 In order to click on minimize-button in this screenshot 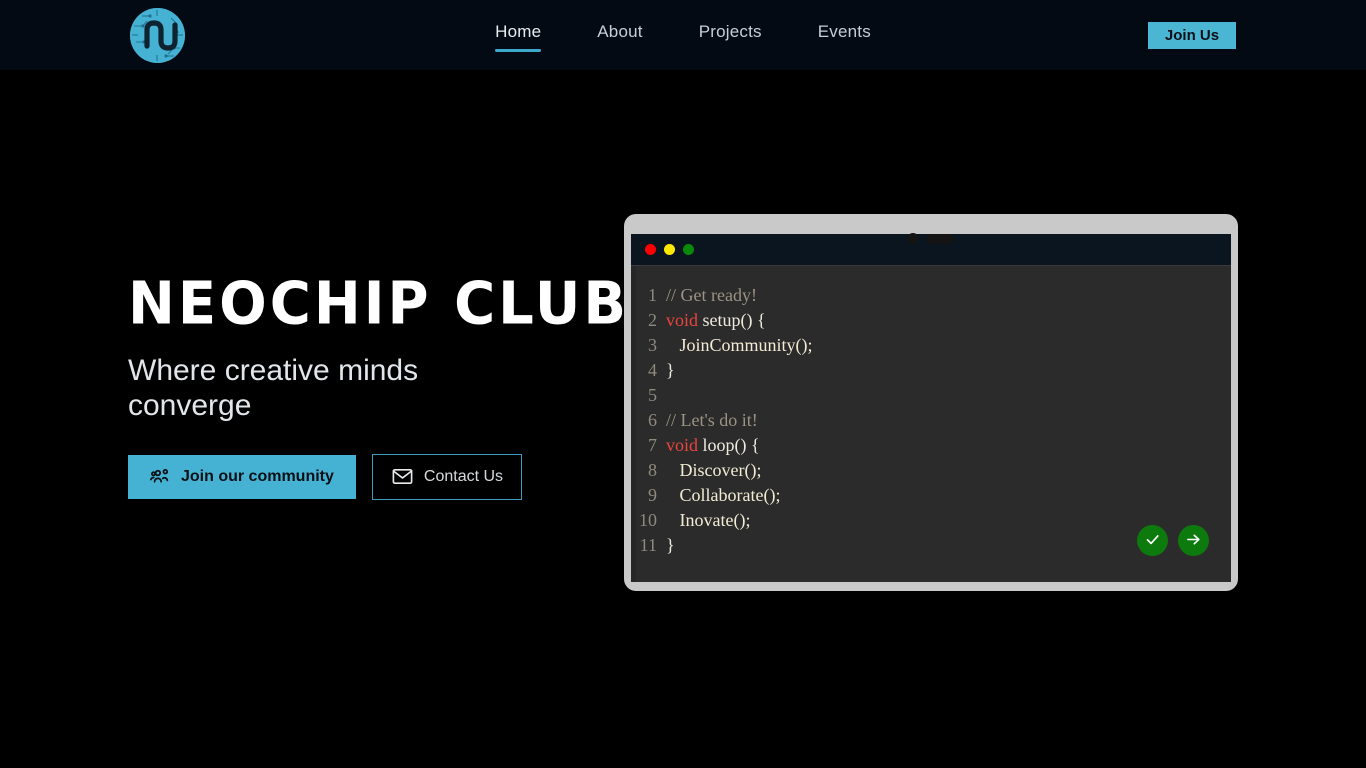, I will do `click(669, 249)`.